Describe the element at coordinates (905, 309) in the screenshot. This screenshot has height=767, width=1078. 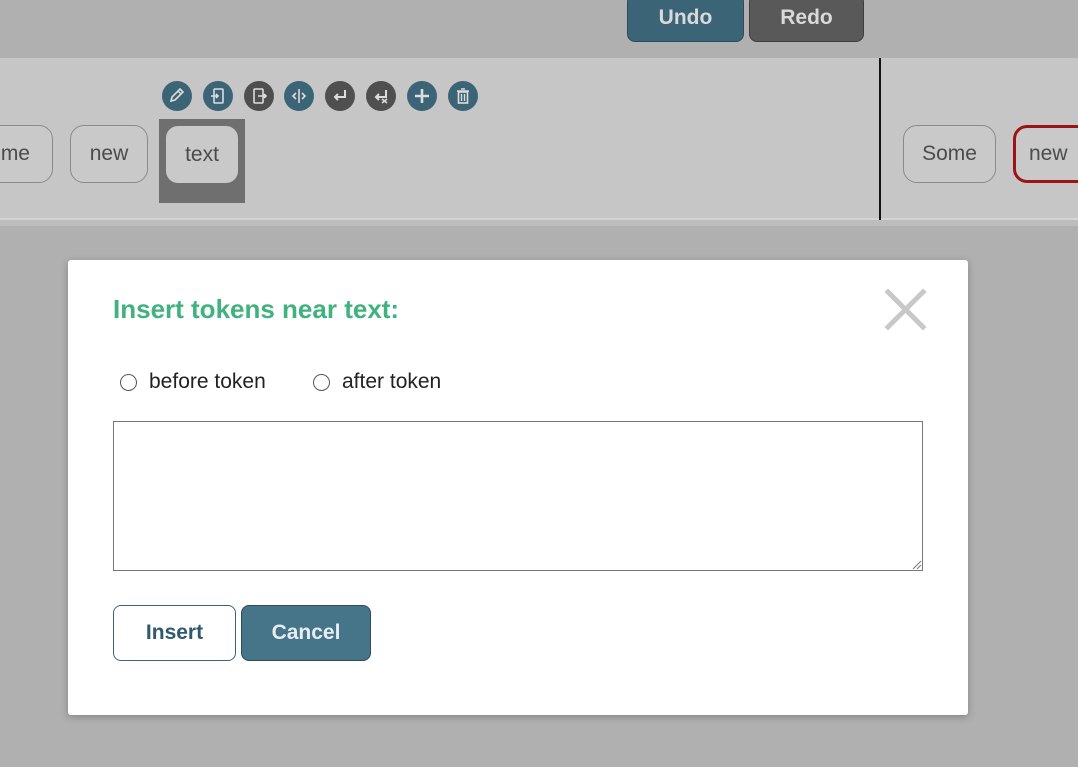
I see `close-icon` at that location.